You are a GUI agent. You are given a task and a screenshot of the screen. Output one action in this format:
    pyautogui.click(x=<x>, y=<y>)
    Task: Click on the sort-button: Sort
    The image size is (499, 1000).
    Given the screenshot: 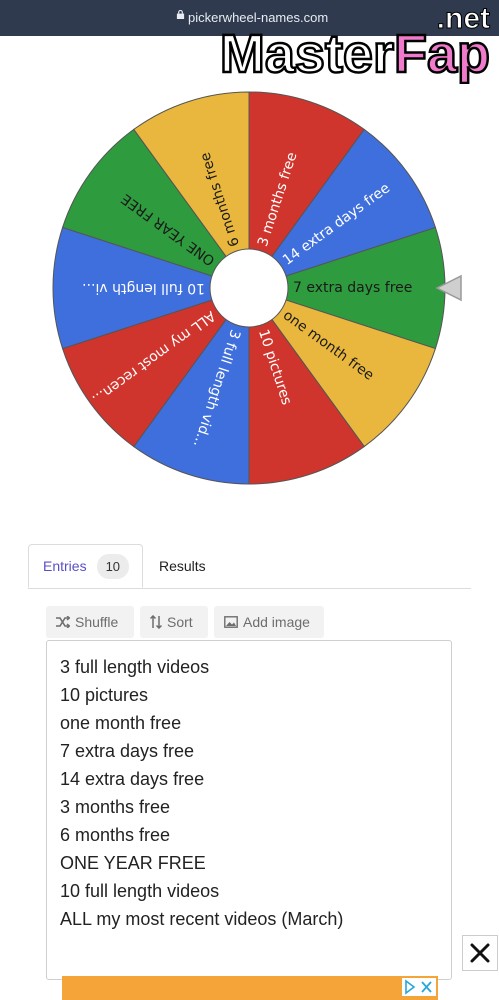 What is the action you would take?
    pyautogui.click(x=174, y=622)
    